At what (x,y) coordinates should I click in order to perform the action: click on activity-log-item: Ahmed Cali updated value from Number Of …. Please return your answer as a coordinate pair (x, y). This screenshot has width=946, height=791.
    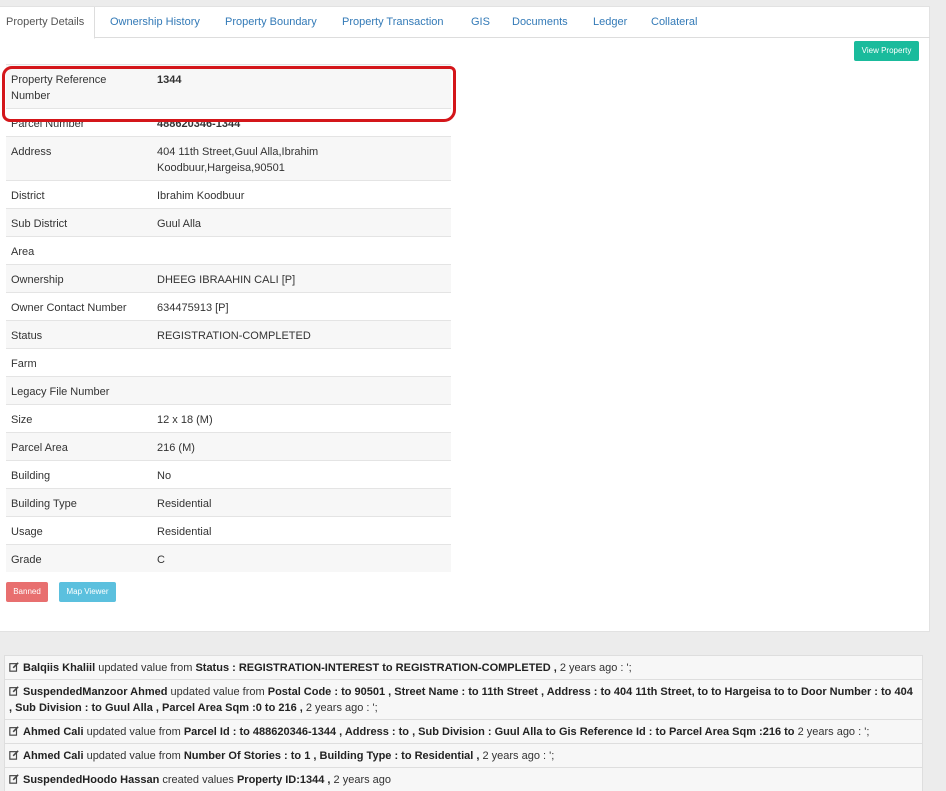
    Looking at the image, I should click on (463, 755).